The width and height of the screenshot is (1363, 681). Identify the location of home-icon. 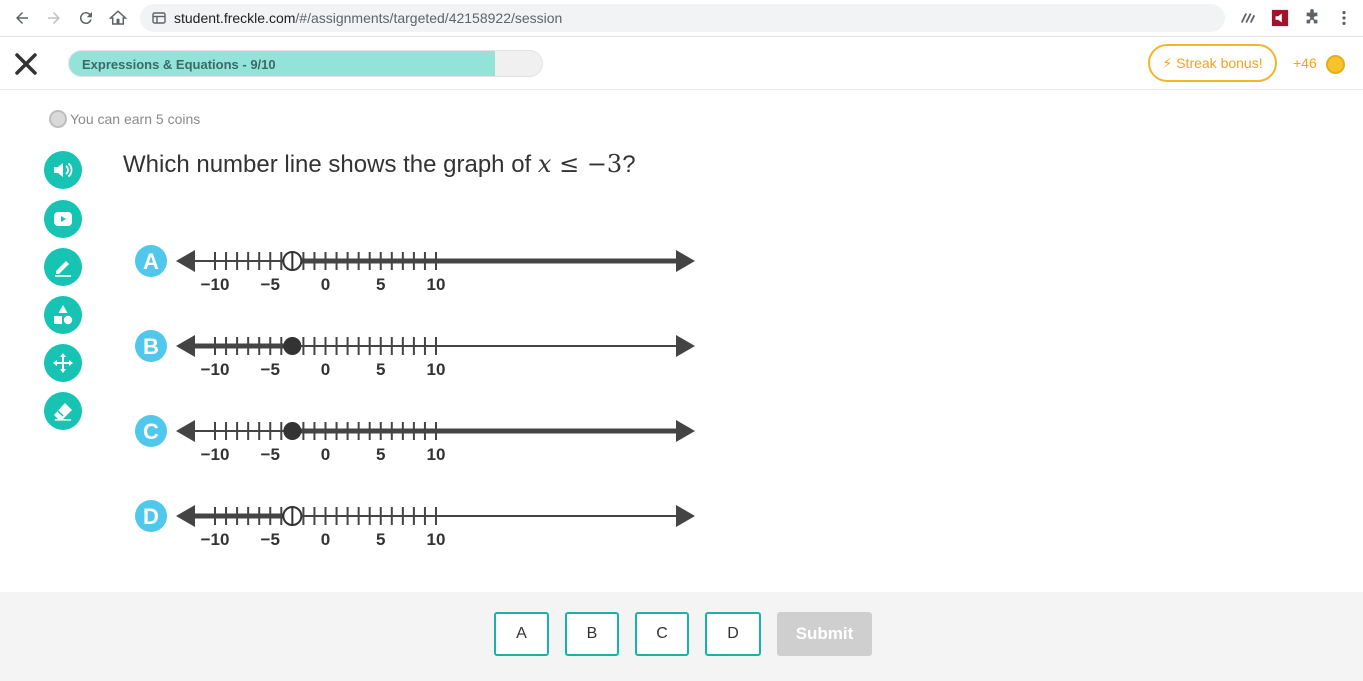
(118, 18).